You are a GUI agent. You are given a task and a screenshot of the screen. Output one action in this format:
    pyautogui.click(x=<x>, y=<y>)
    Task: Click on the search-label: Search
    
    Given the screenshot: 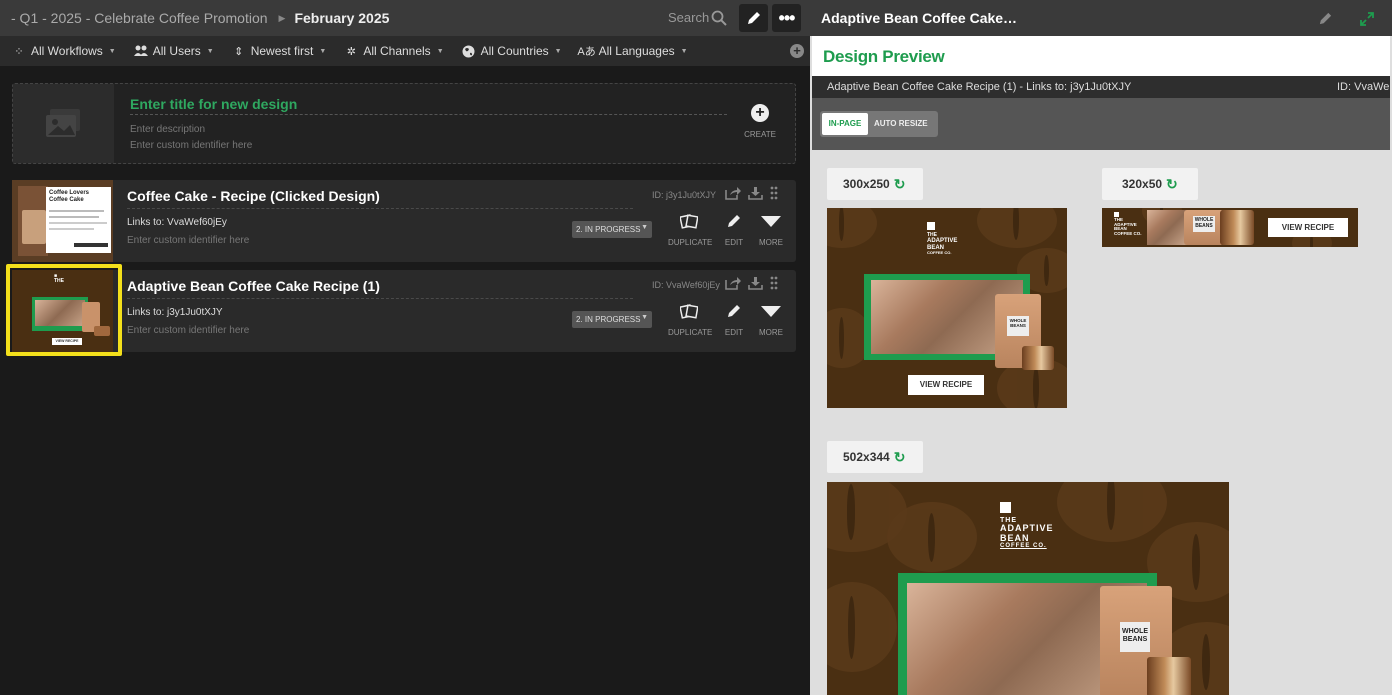 What is the action you would take?
    pyautogui.click(x=688, y=17)
    